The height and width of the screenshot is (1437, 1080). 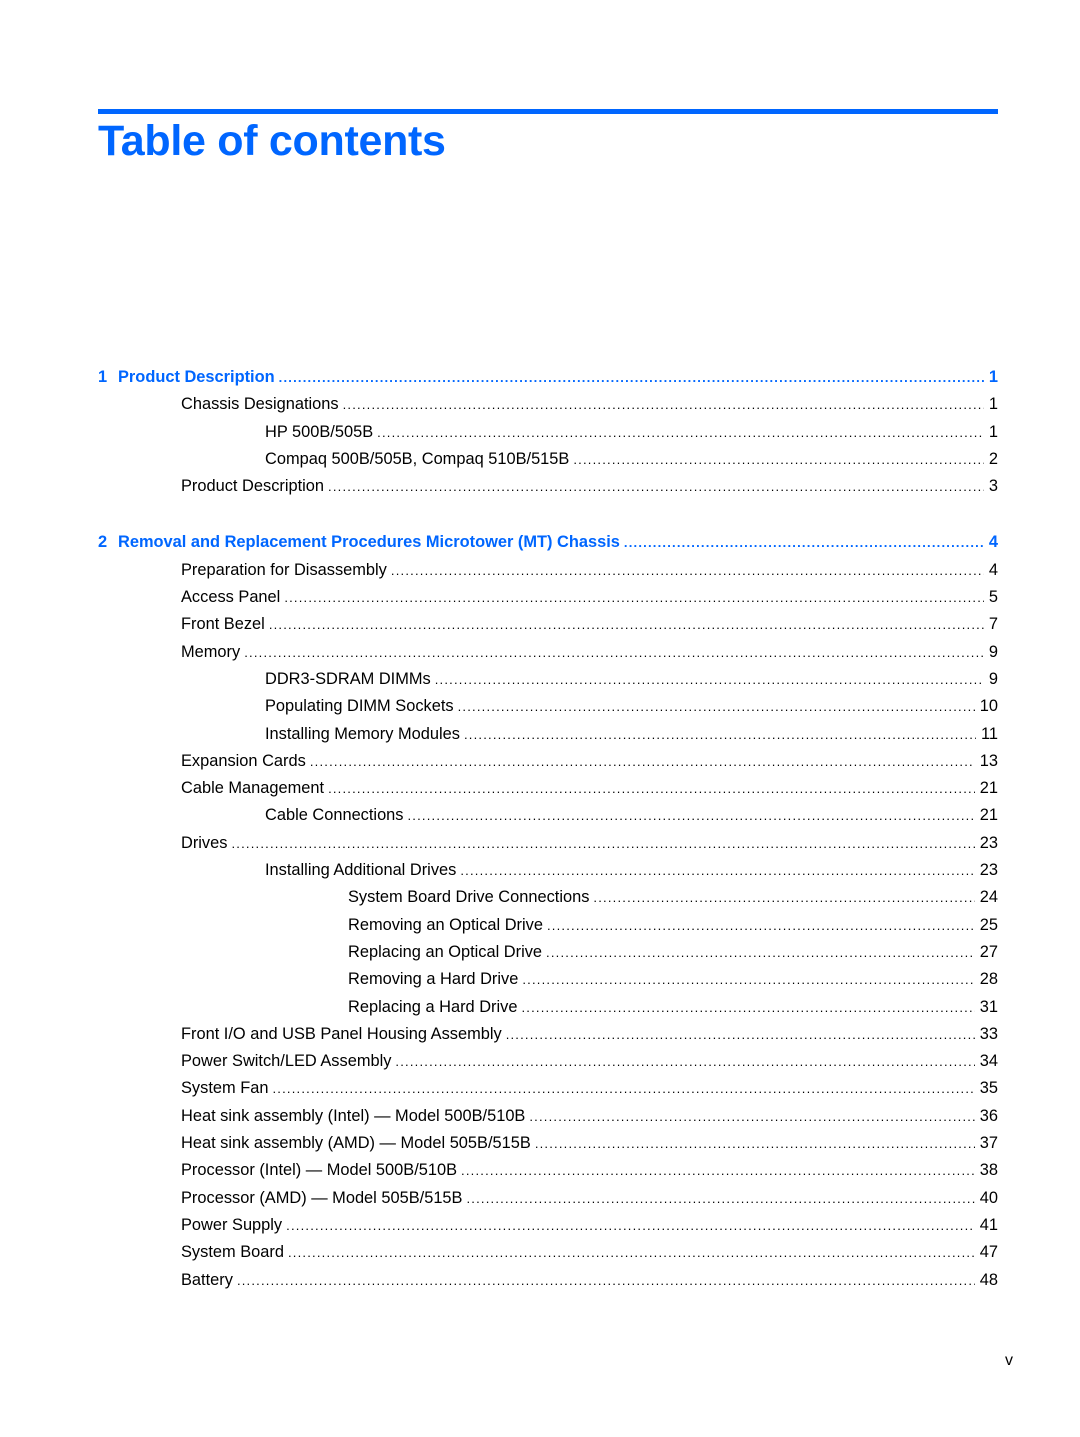 I want to click on toc-entry-link: DDR3-SDRAM DIMMs 9, so click(x=548, y=679).